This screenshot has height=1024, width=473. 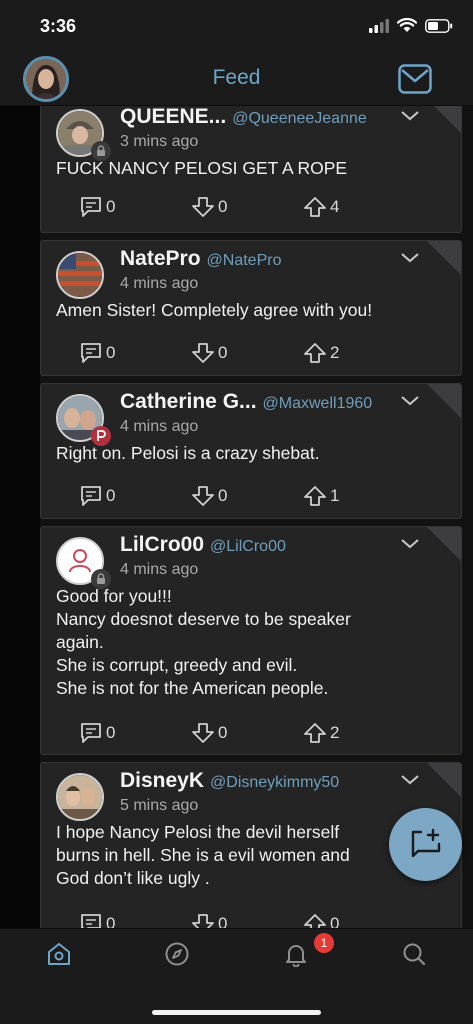 I want to click on upvote-count: 0, so click(x=335, y=921).